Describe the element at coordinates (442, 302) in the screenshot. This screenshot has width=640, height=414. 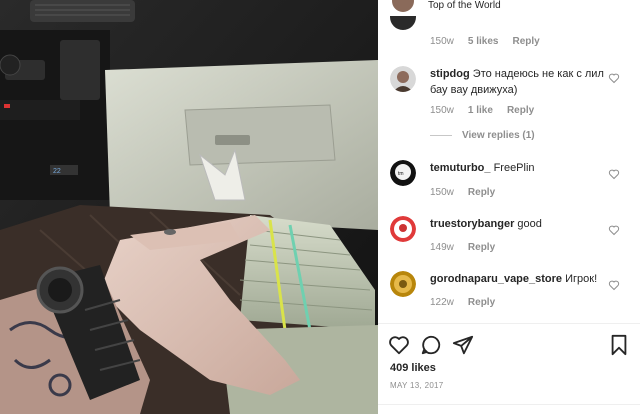
I see `comment-time: 122w` at that location.